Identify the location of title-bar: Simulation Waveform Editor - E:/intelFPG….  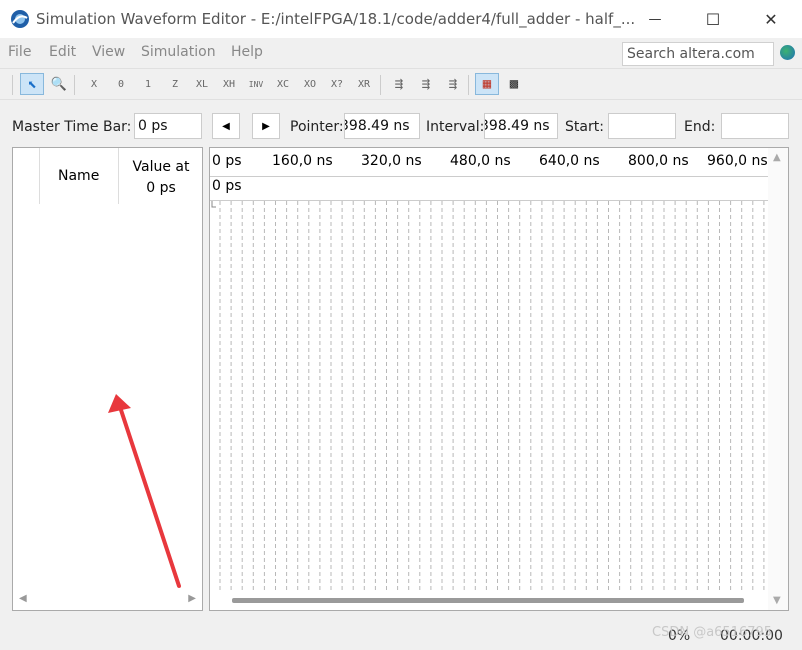
(401, 19).